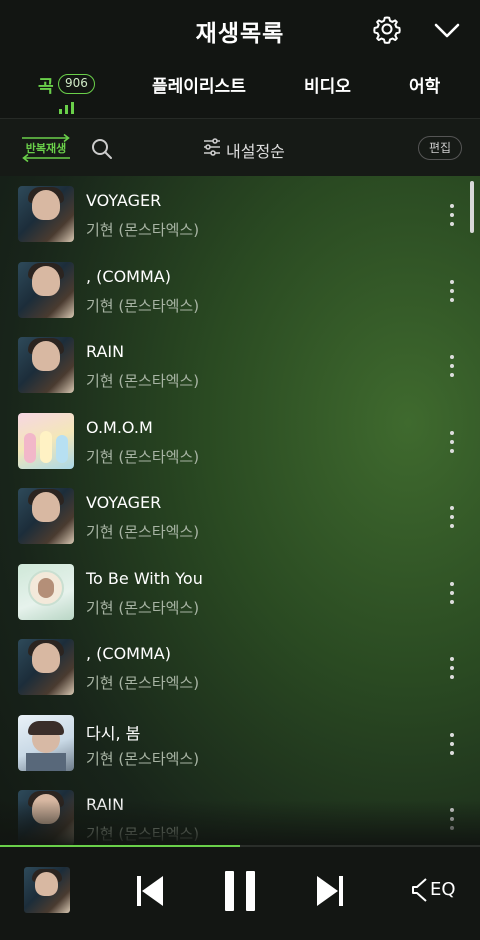  Describe the element at coordinates (240, 442) in the screenshot. I see `track-row: O.M.O.M 기현 (몬스타엑스)` at that location.